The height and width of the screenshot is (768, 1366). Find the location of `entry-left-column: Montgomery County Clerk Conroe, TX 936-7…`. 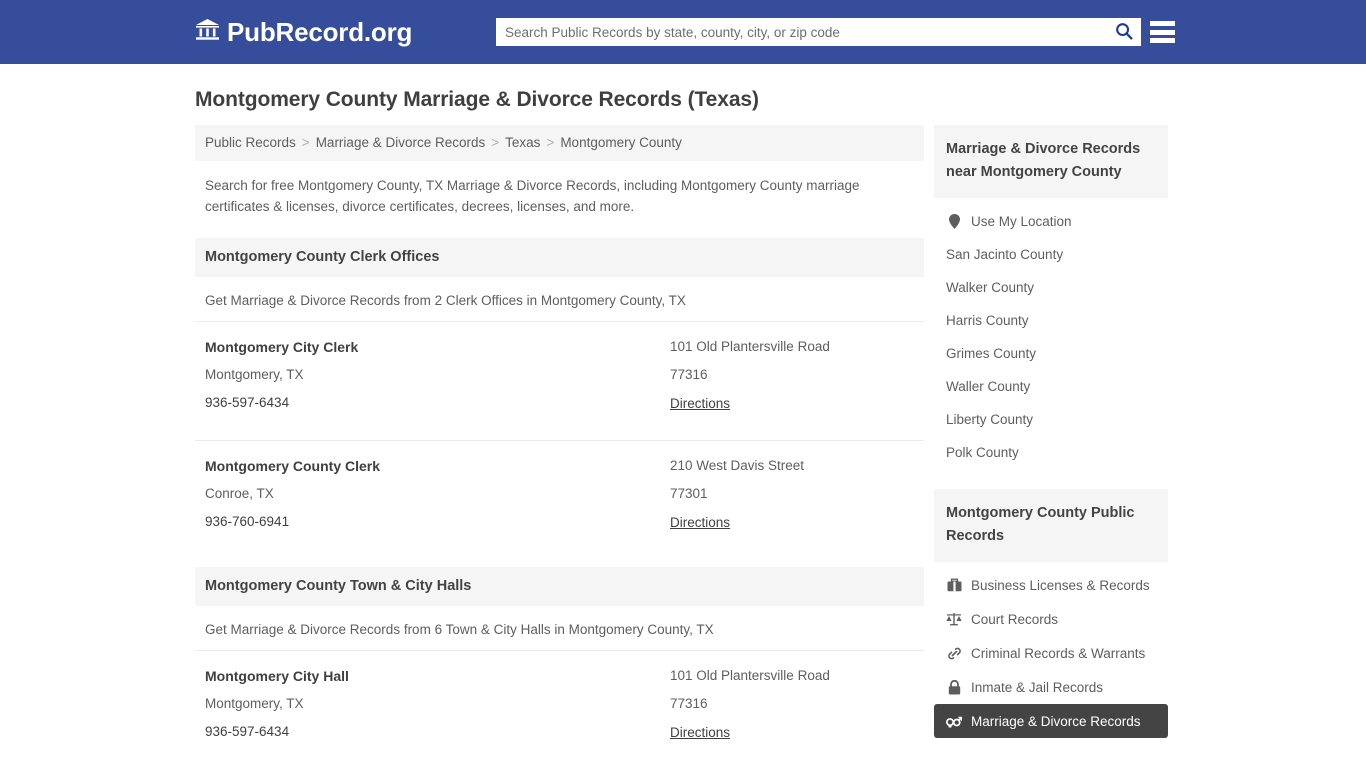

entry-left-column: Montgomery County Clerk Conroe, TX 936-7… is located at coordinates (437, 495).